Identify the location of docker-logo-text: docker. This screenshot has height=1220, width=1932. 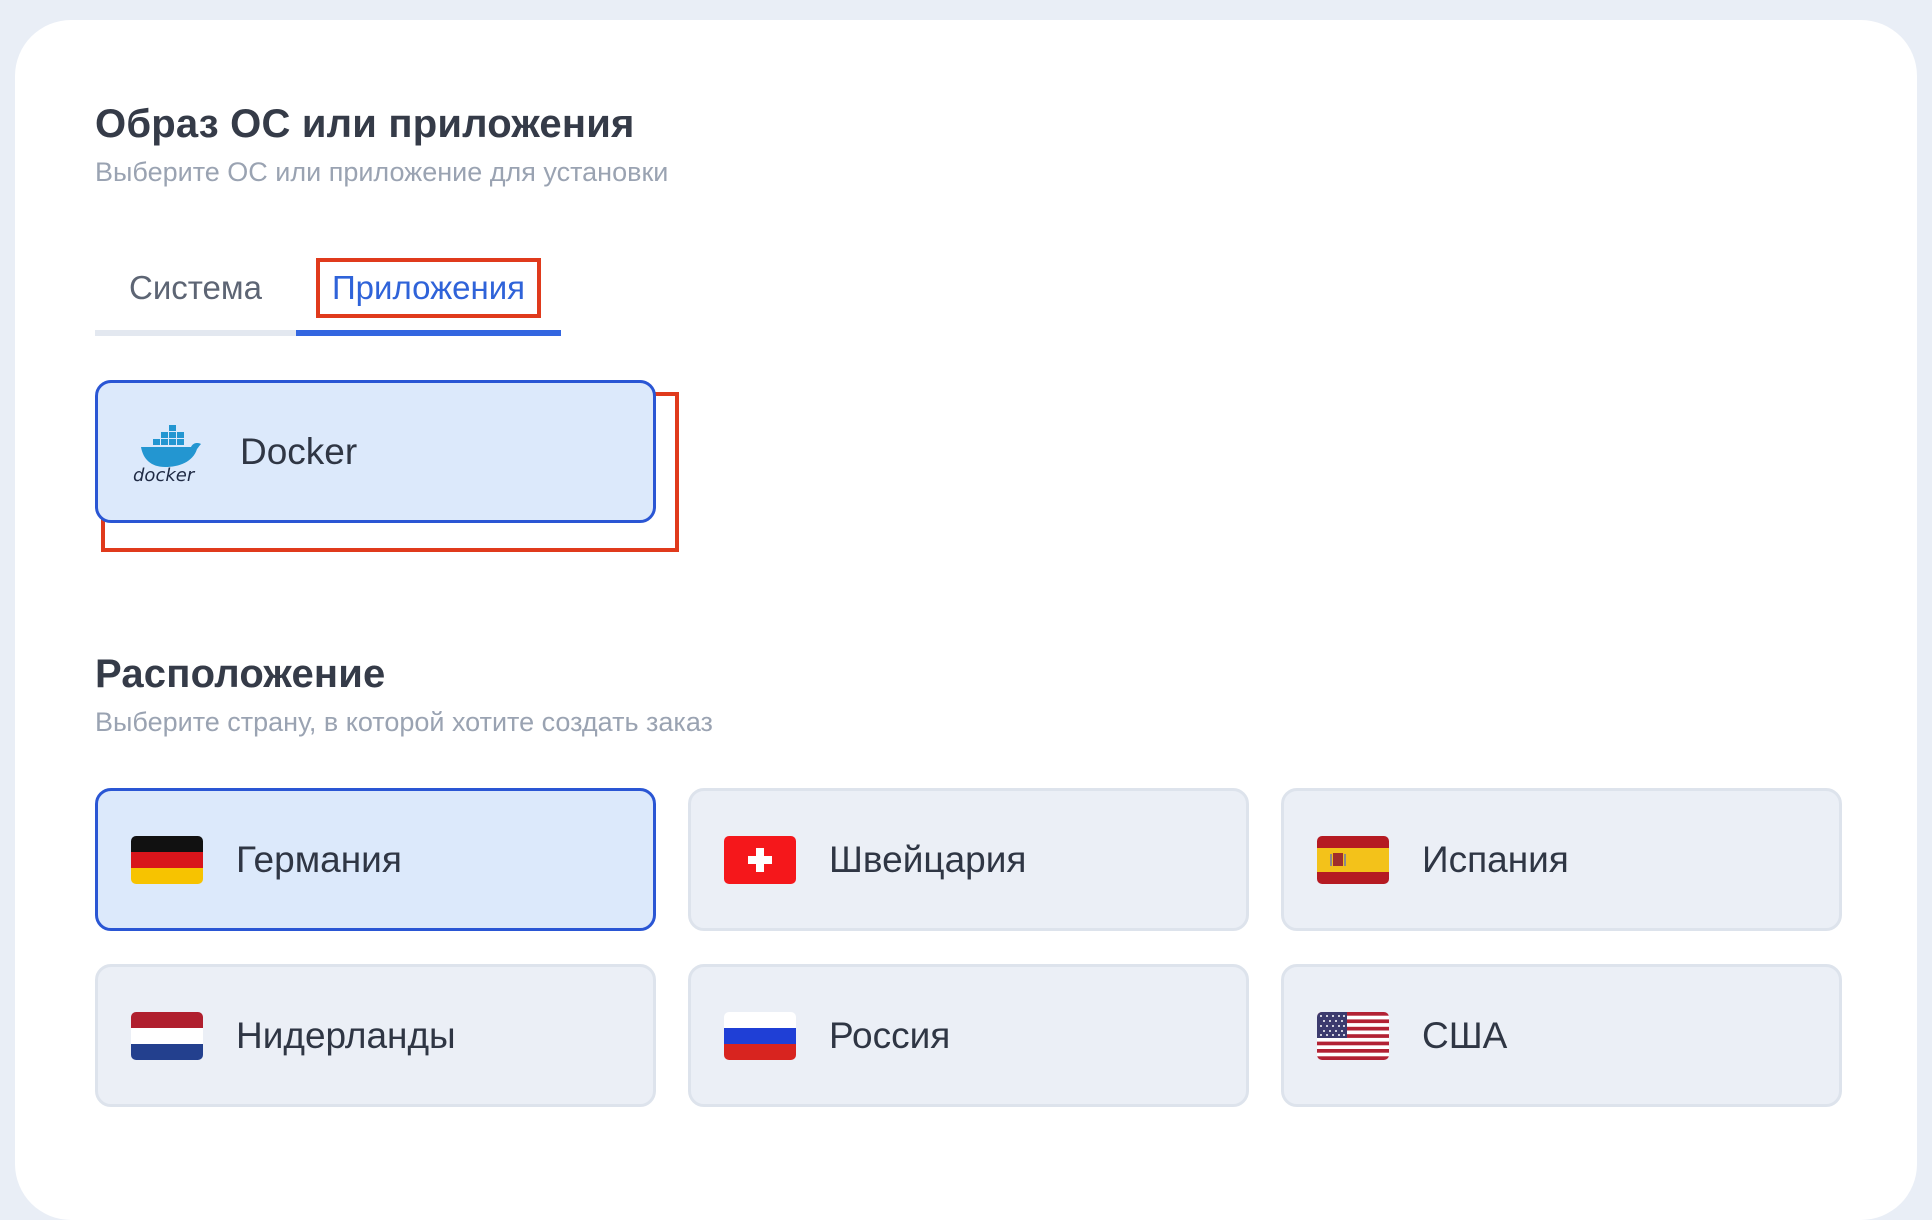
(164, 475).